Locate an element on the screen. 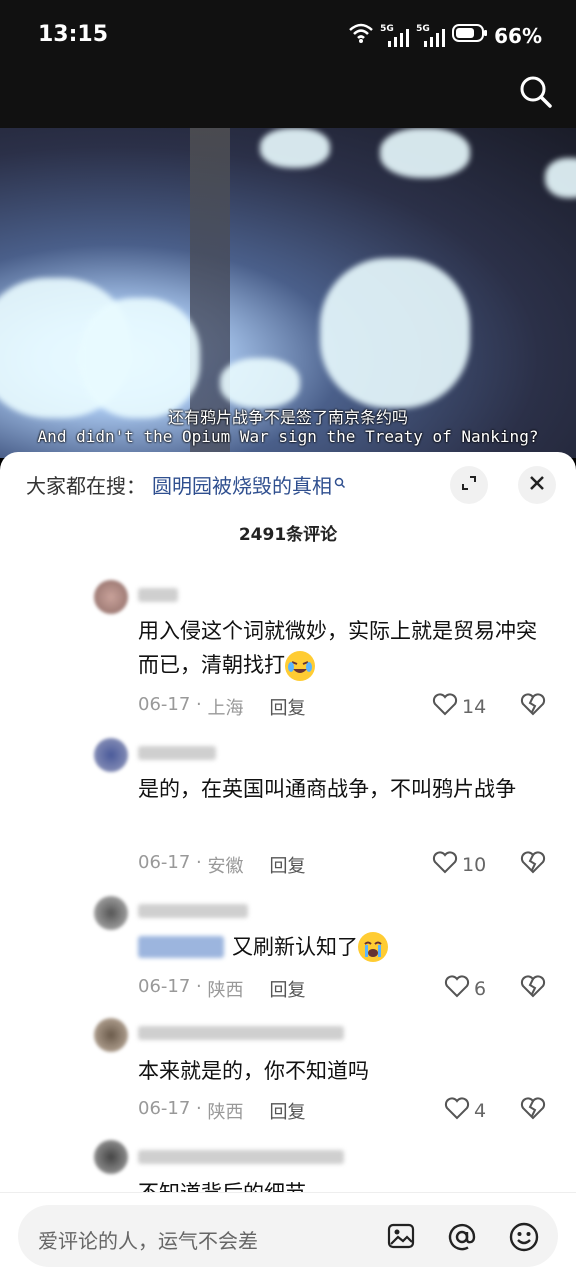 The height and width of the screenshot is (1281, 576). image-icon is located at coordinates (401, 1236).